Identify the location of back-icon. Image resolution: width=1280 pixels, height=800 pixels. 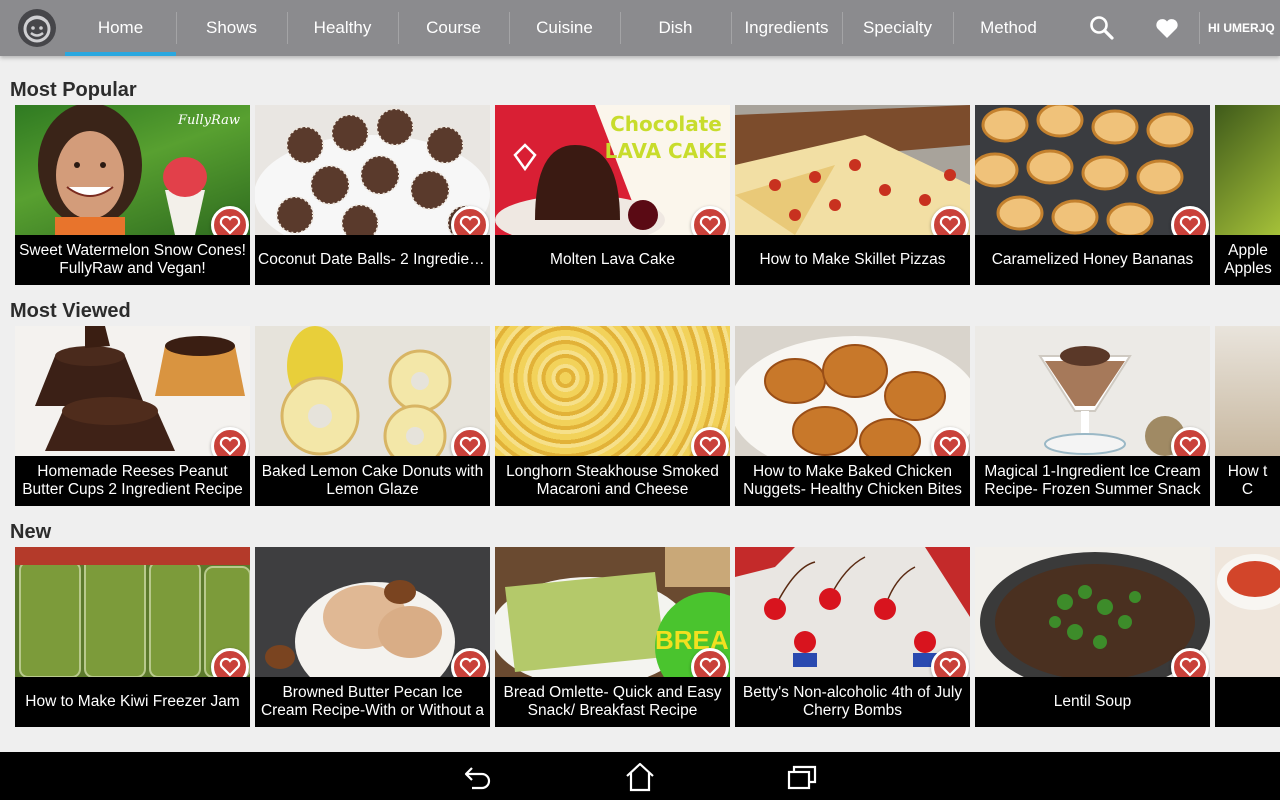
(478, 777).